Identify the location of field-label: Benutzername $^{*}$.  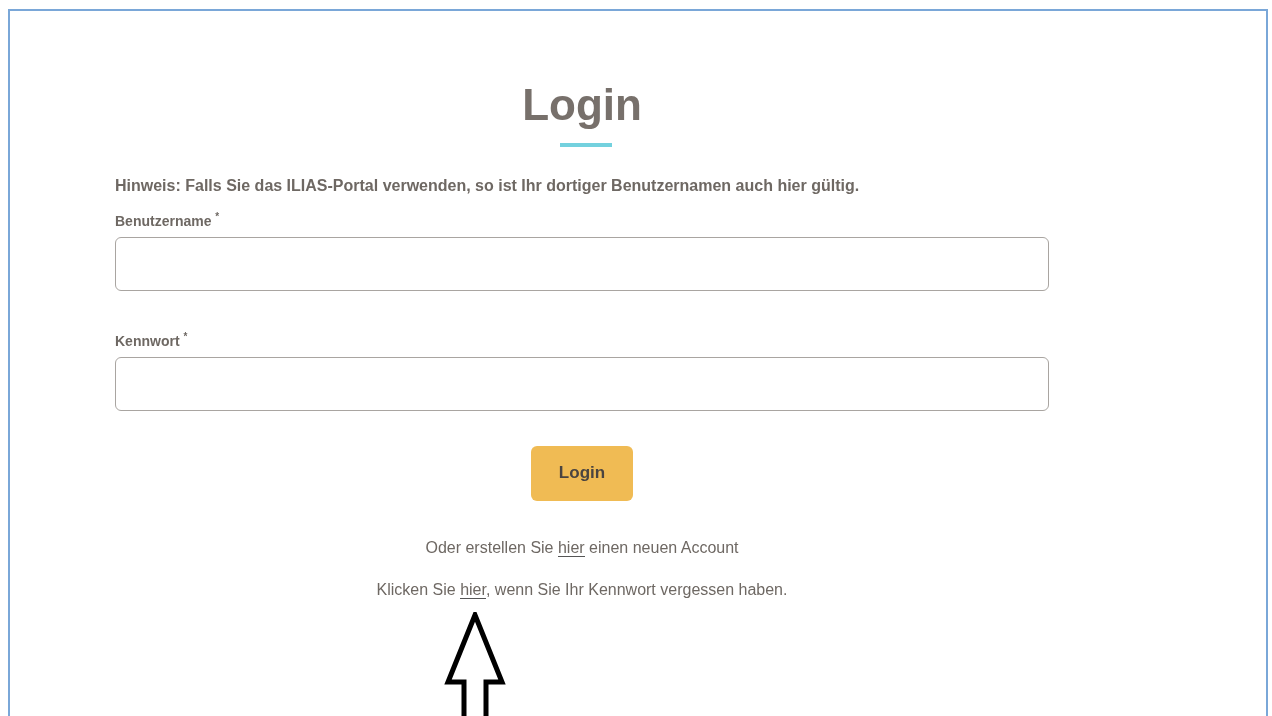
(167, 220).